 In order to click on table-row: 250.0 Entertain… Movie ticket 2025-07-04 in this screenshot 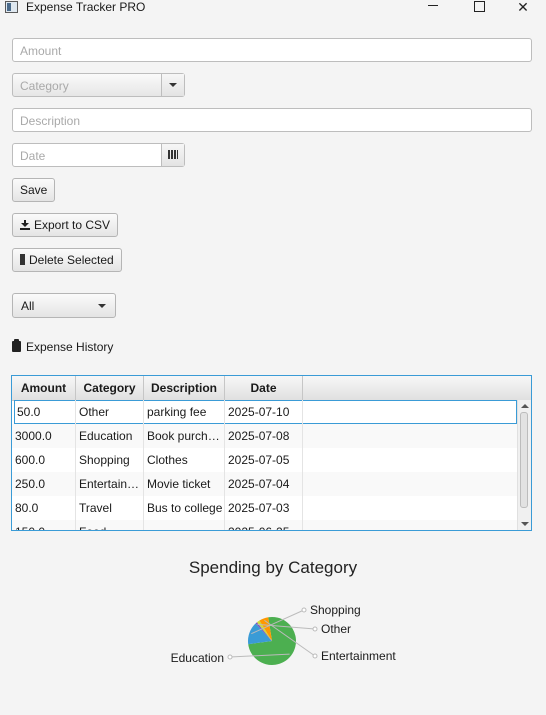, I will do `click(265, 484)`.